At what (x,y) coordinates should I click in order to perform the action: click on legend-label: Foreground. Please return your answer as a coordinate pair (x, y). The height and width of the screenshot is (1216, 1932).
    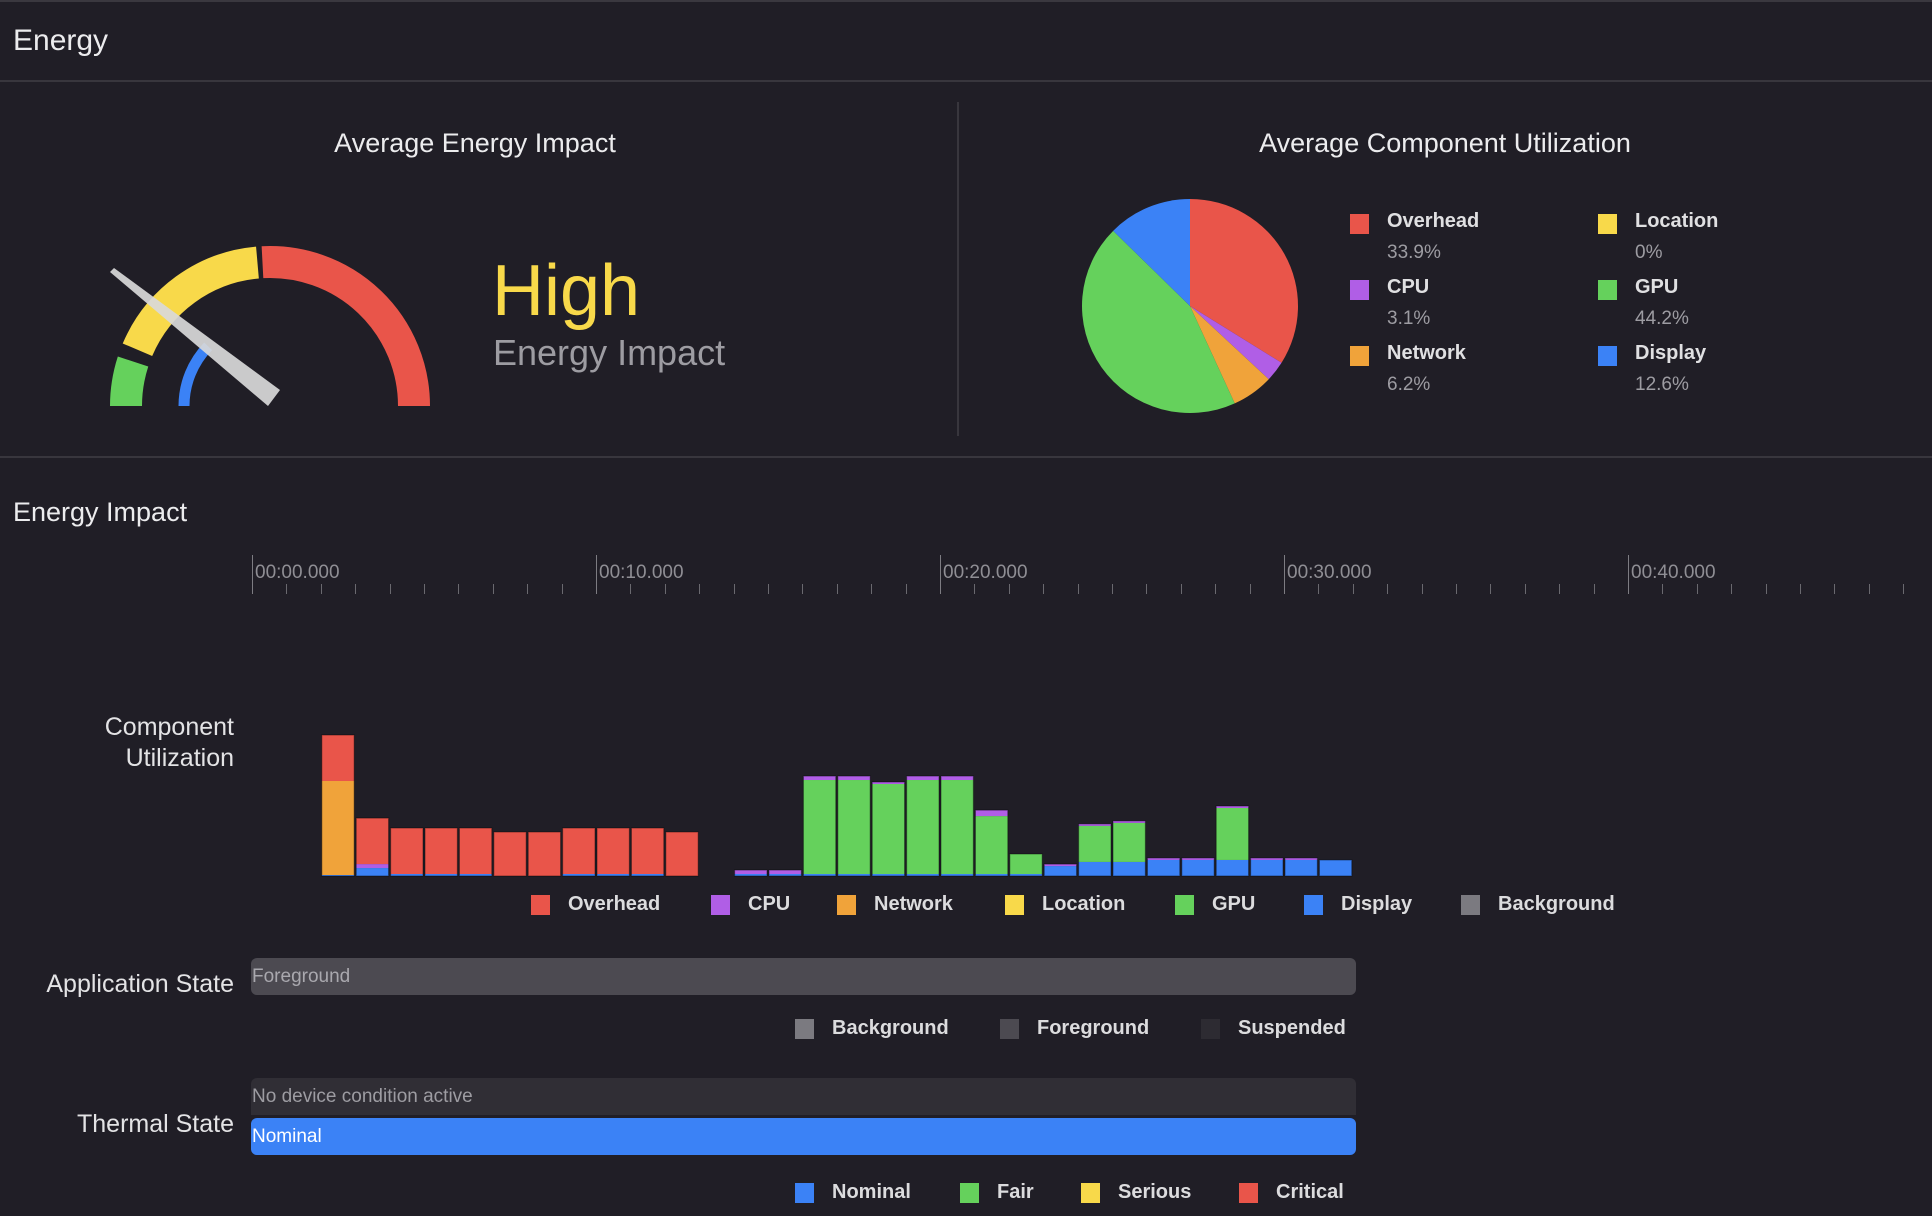
    Looking at the image, I should click on (1093, 1028).